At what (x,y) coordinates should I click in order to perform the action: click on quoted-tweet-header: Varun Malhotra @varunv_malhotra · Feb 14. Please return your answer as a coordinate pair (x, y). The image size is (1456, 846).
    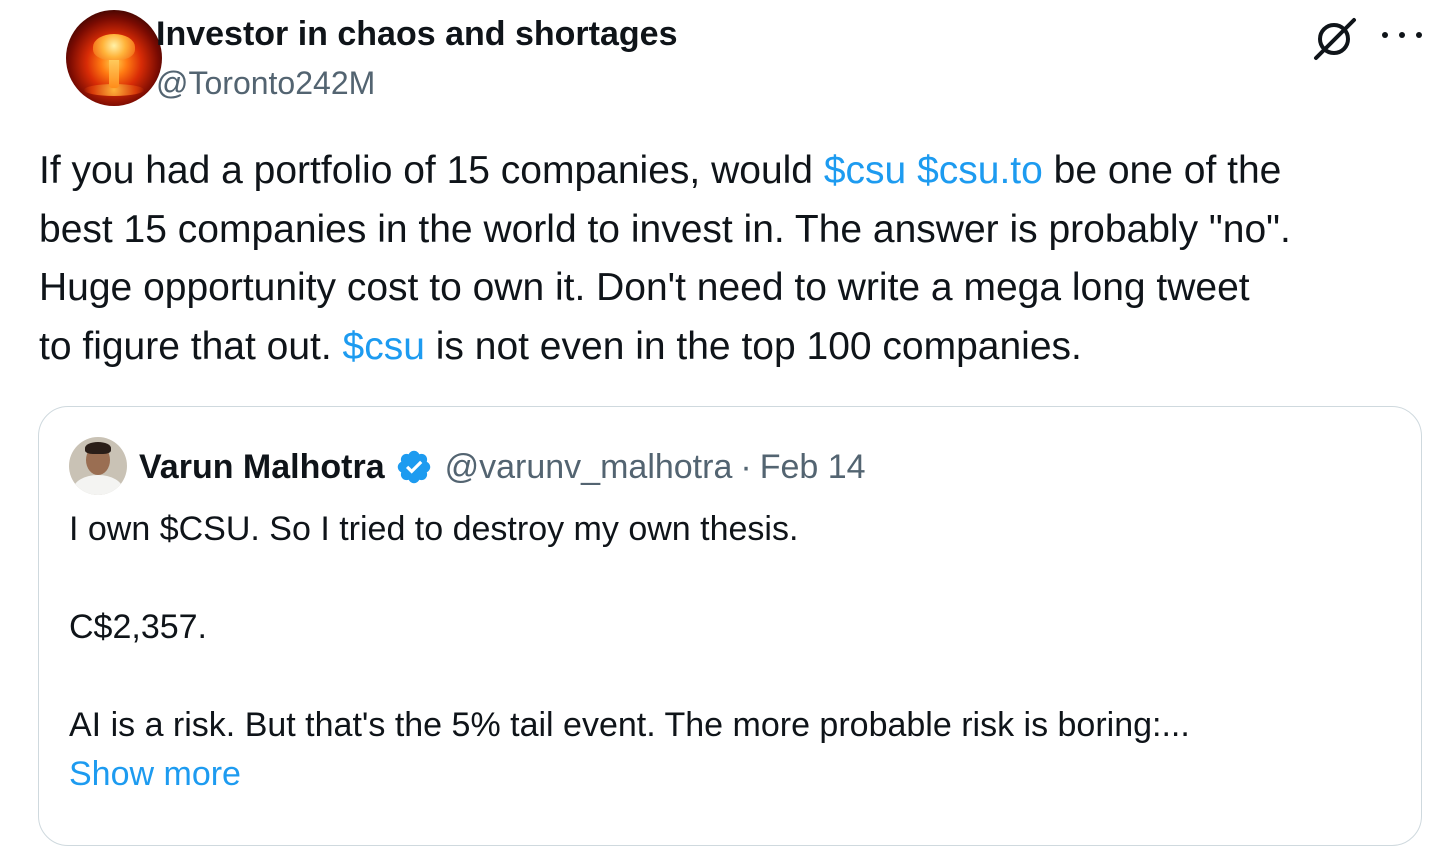
    Looking at the image, I should click on (502, 467).